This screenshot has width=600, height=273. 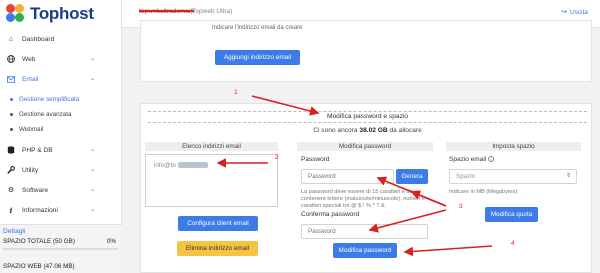 What do you see at coordinates (31, 129) in the screenshot?
I see `sidebar-subitem-label: Webmail` at bounding box center [31, 129].